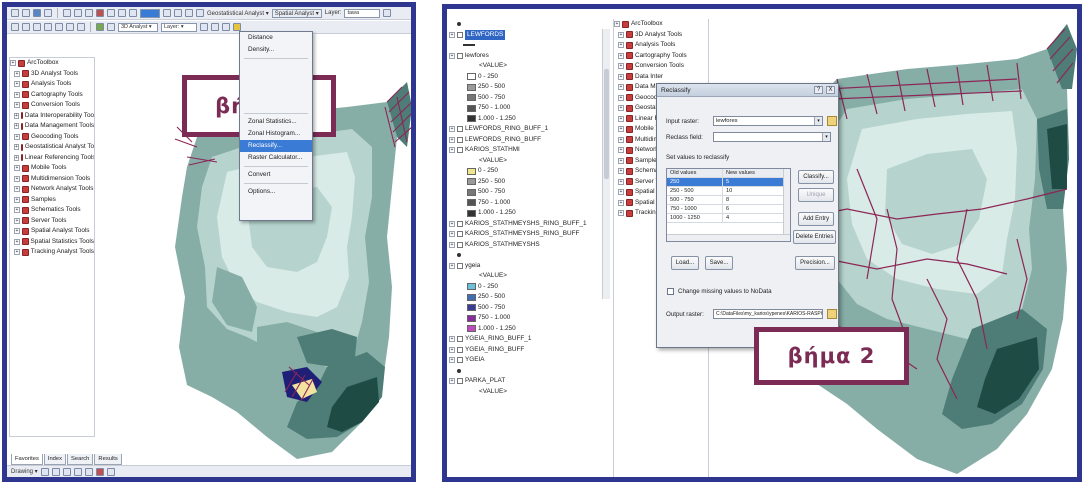 The height and width of the screenshot is (486, 1084). I want to click on zoom-out-icon, so click(26, 27).